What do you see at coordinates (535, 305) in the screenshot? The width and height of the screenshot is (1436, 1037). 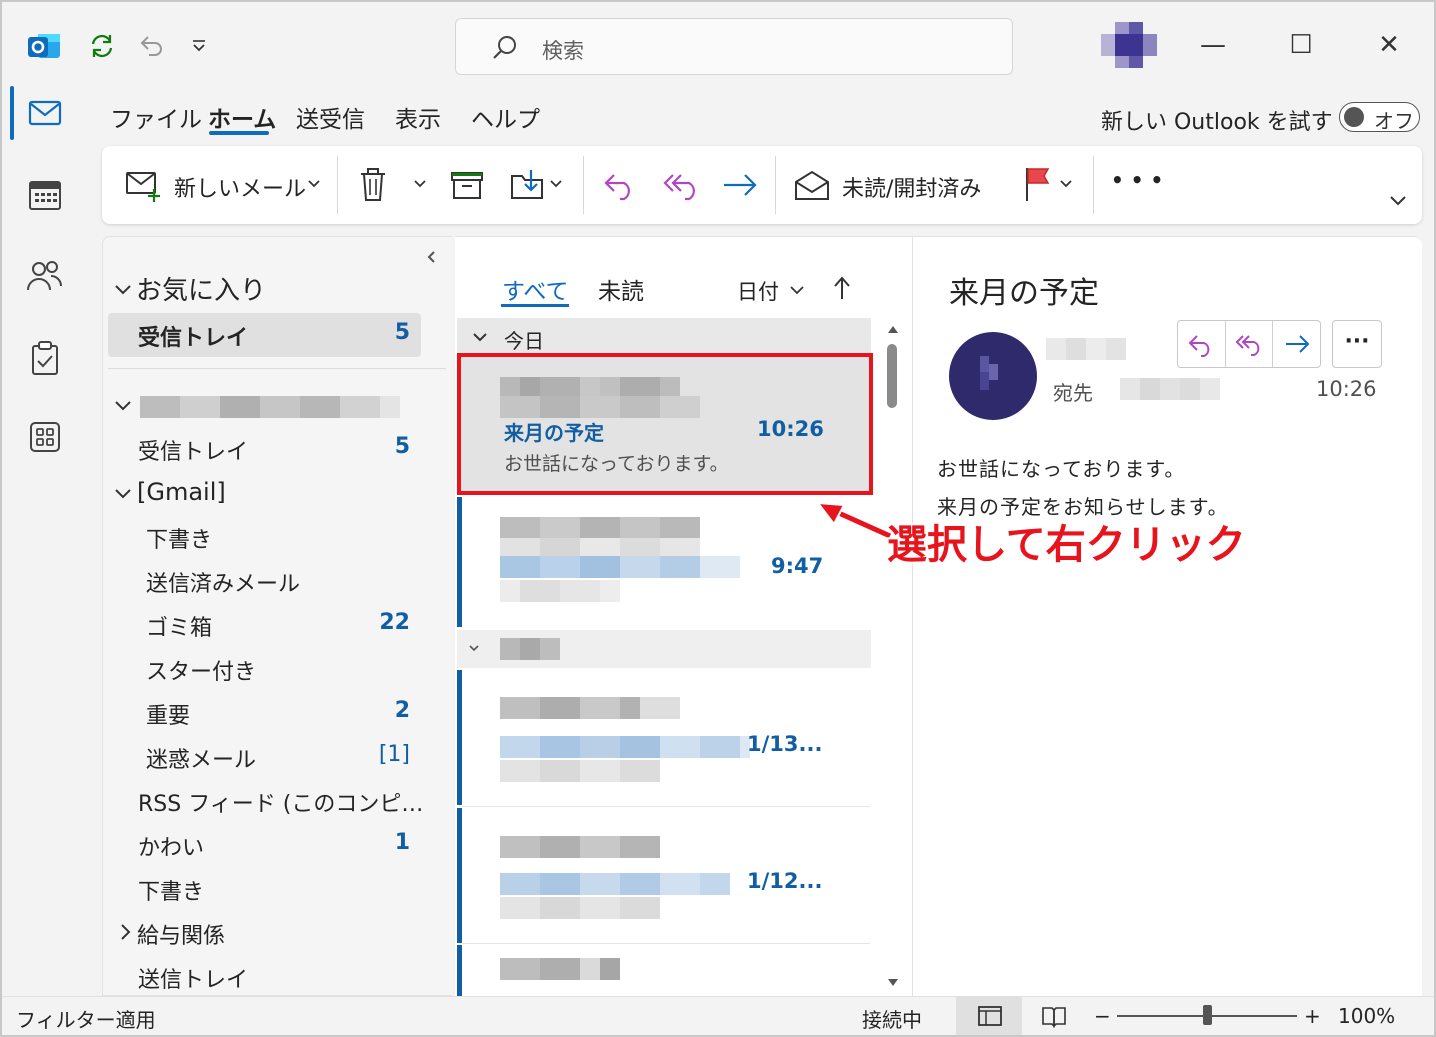 I see `tab-all-underline` at bounding box center [535, 305].